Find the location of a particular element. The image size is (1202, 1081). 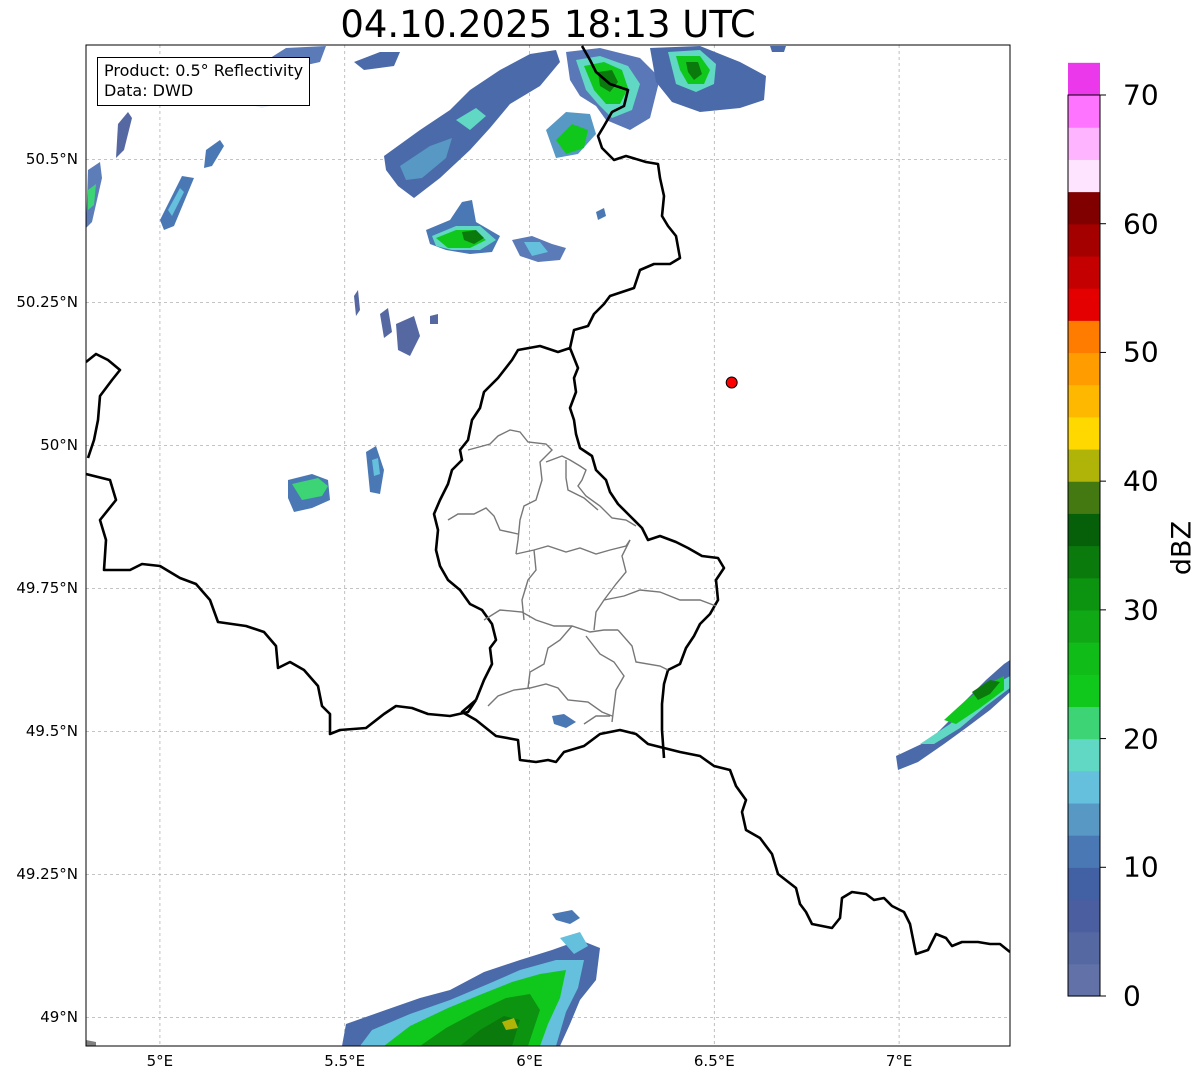

lon-tick-label: 6.5°E is located at coordinates (714, 1061).